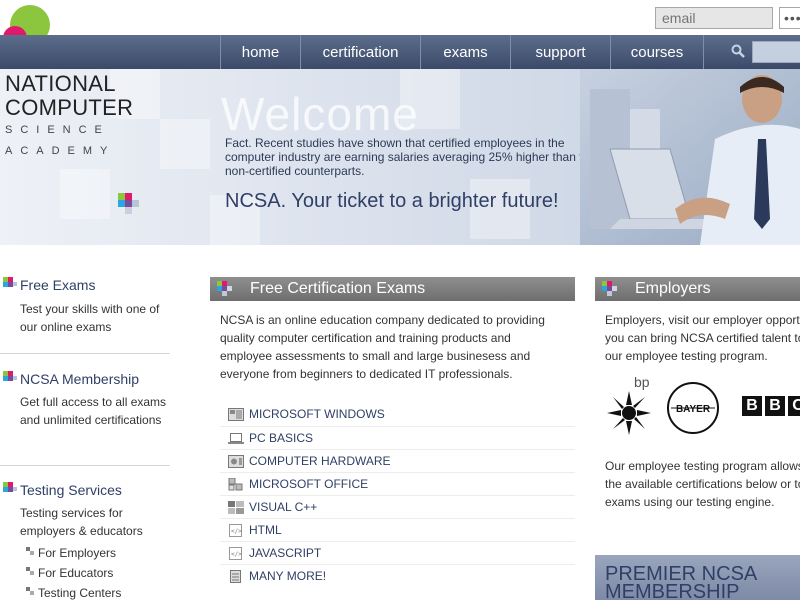 Image resolution: width=800 pixels, height=600 pixels. Describe the element at coordinates (657, 52) in the screenshot. I see `nav-courses: courses` at that location.